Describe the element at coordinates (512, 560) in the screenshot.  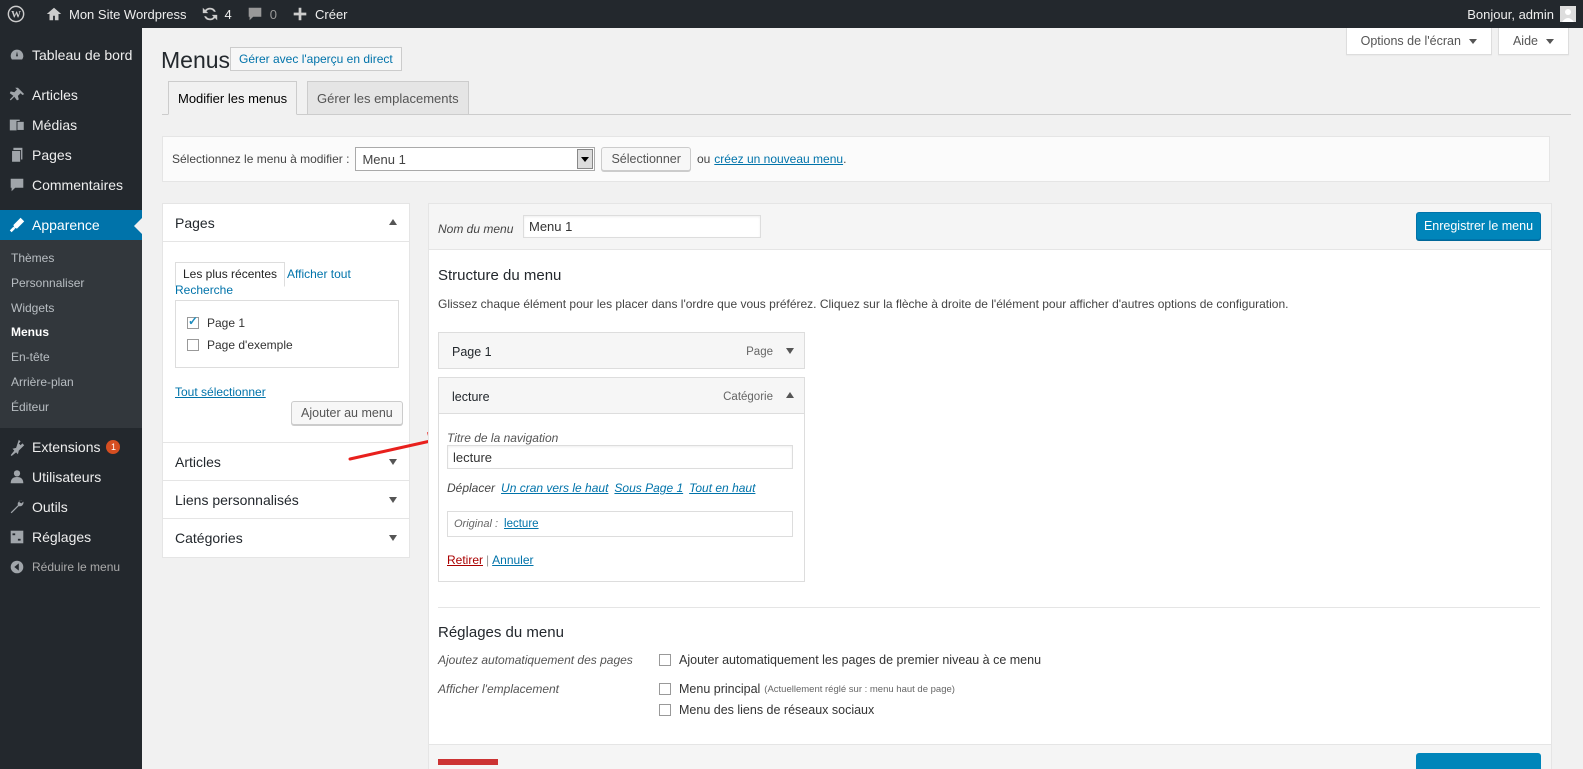
I see `cancel-link: Annuler` at that location.